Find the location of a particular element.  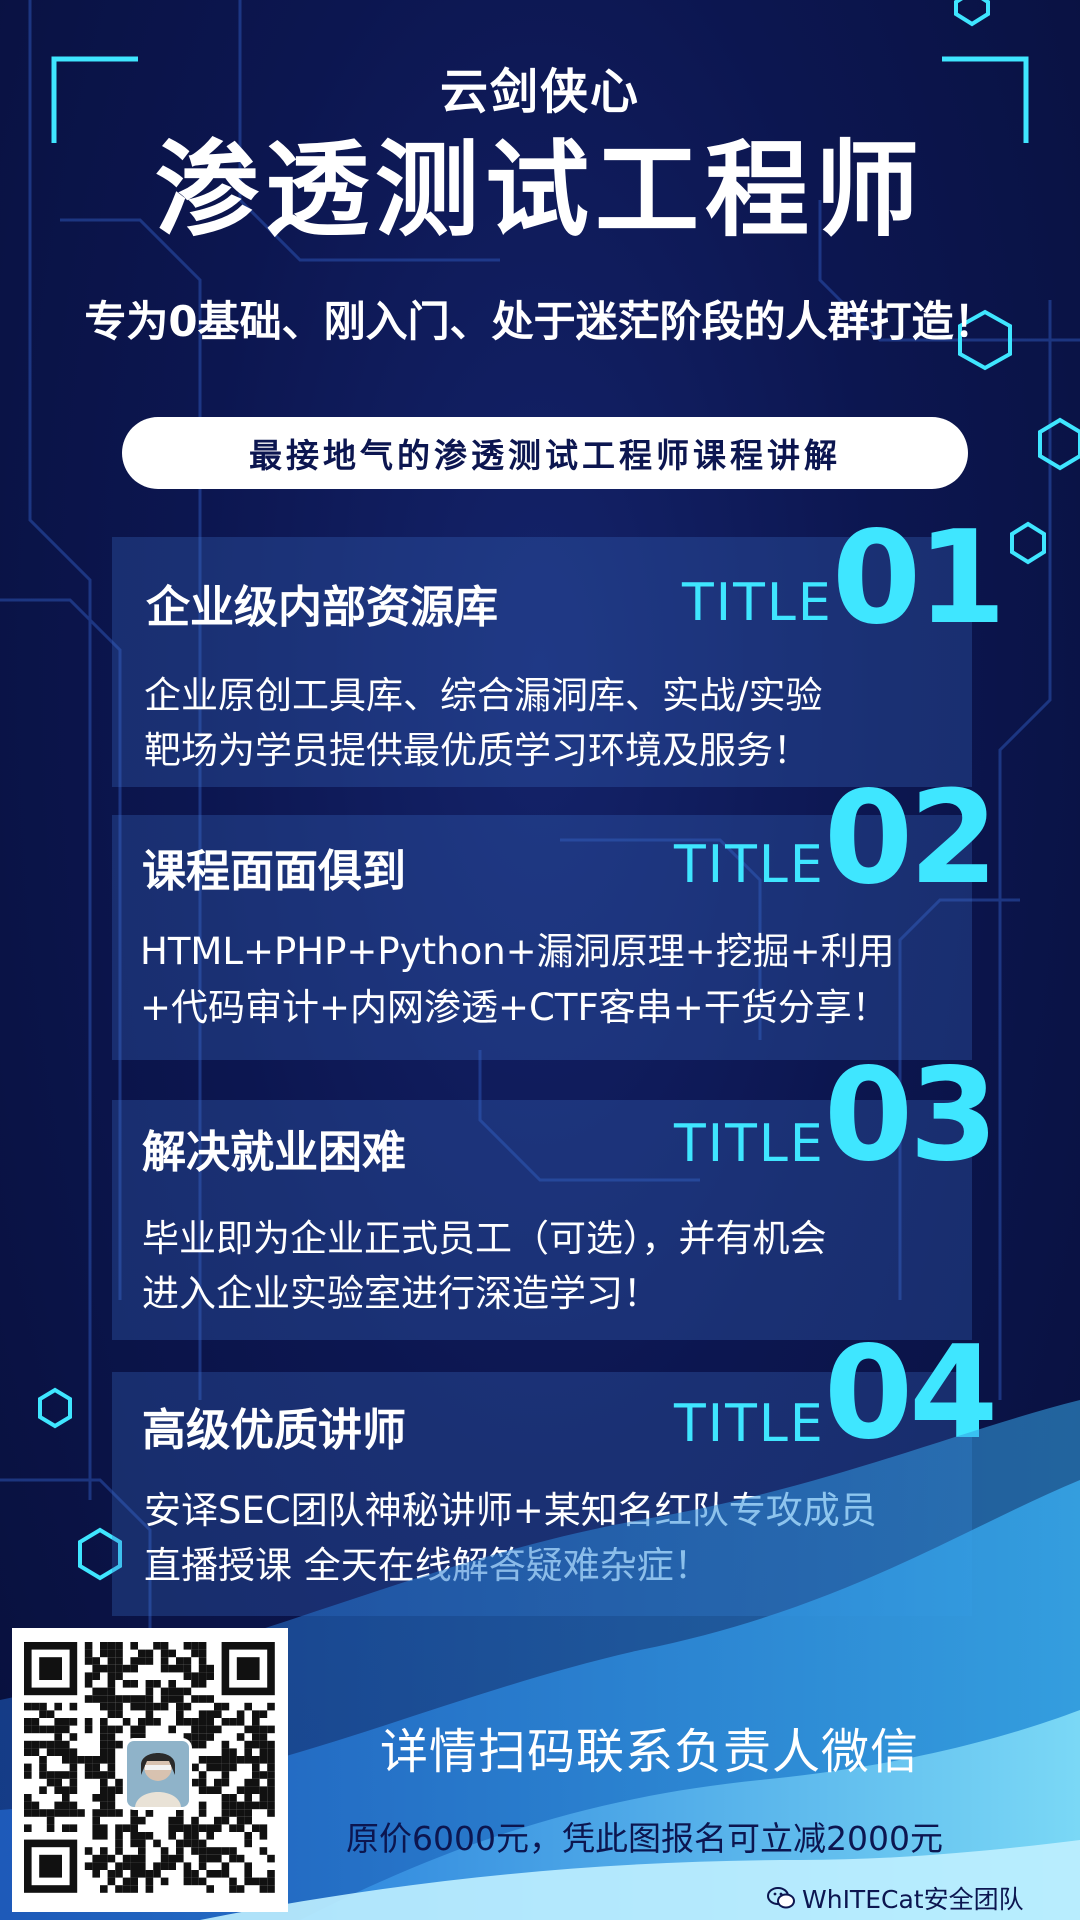

watermark-text: WhITECat安全团队 is located at coordinates (913, 1899).